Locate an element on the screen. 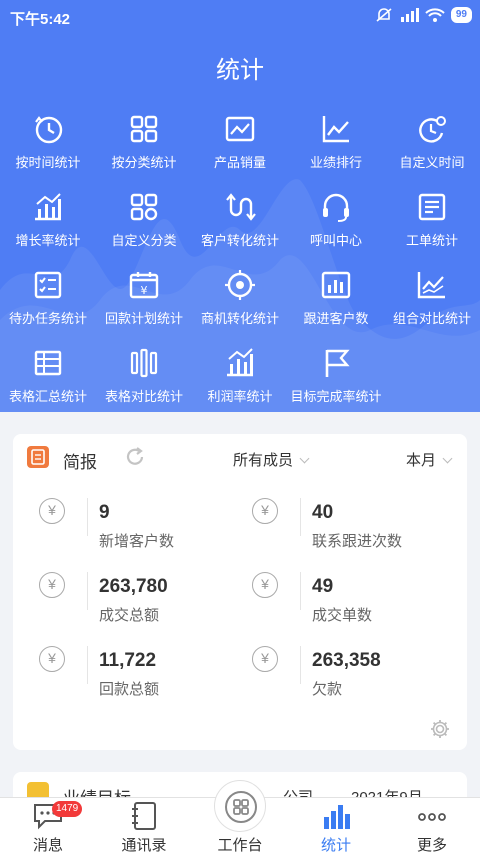  stat-value: 263,780 is located at coordinates (133, 586).